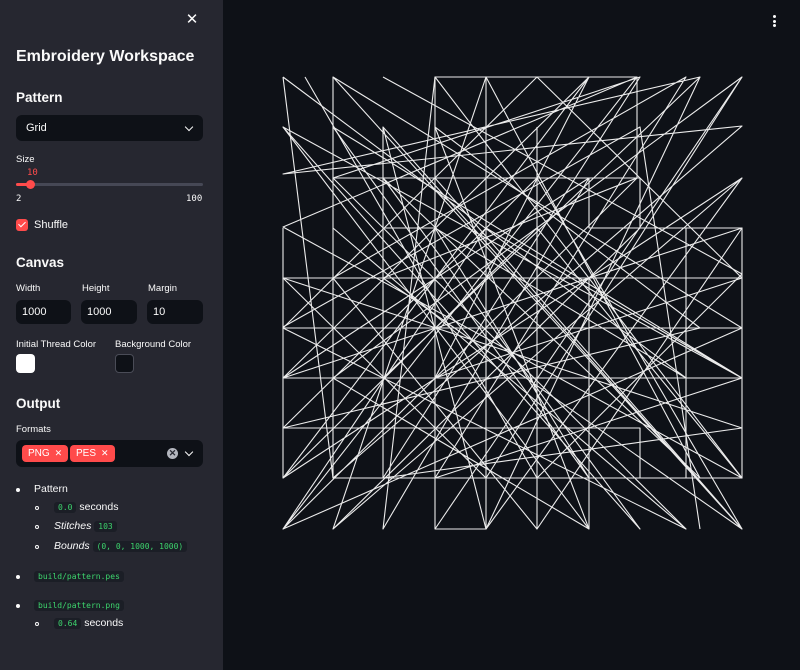 Image resolution: width=800 pixels, height=670 pixels. I want to click on formats-label: Formats, so click(33, 429).